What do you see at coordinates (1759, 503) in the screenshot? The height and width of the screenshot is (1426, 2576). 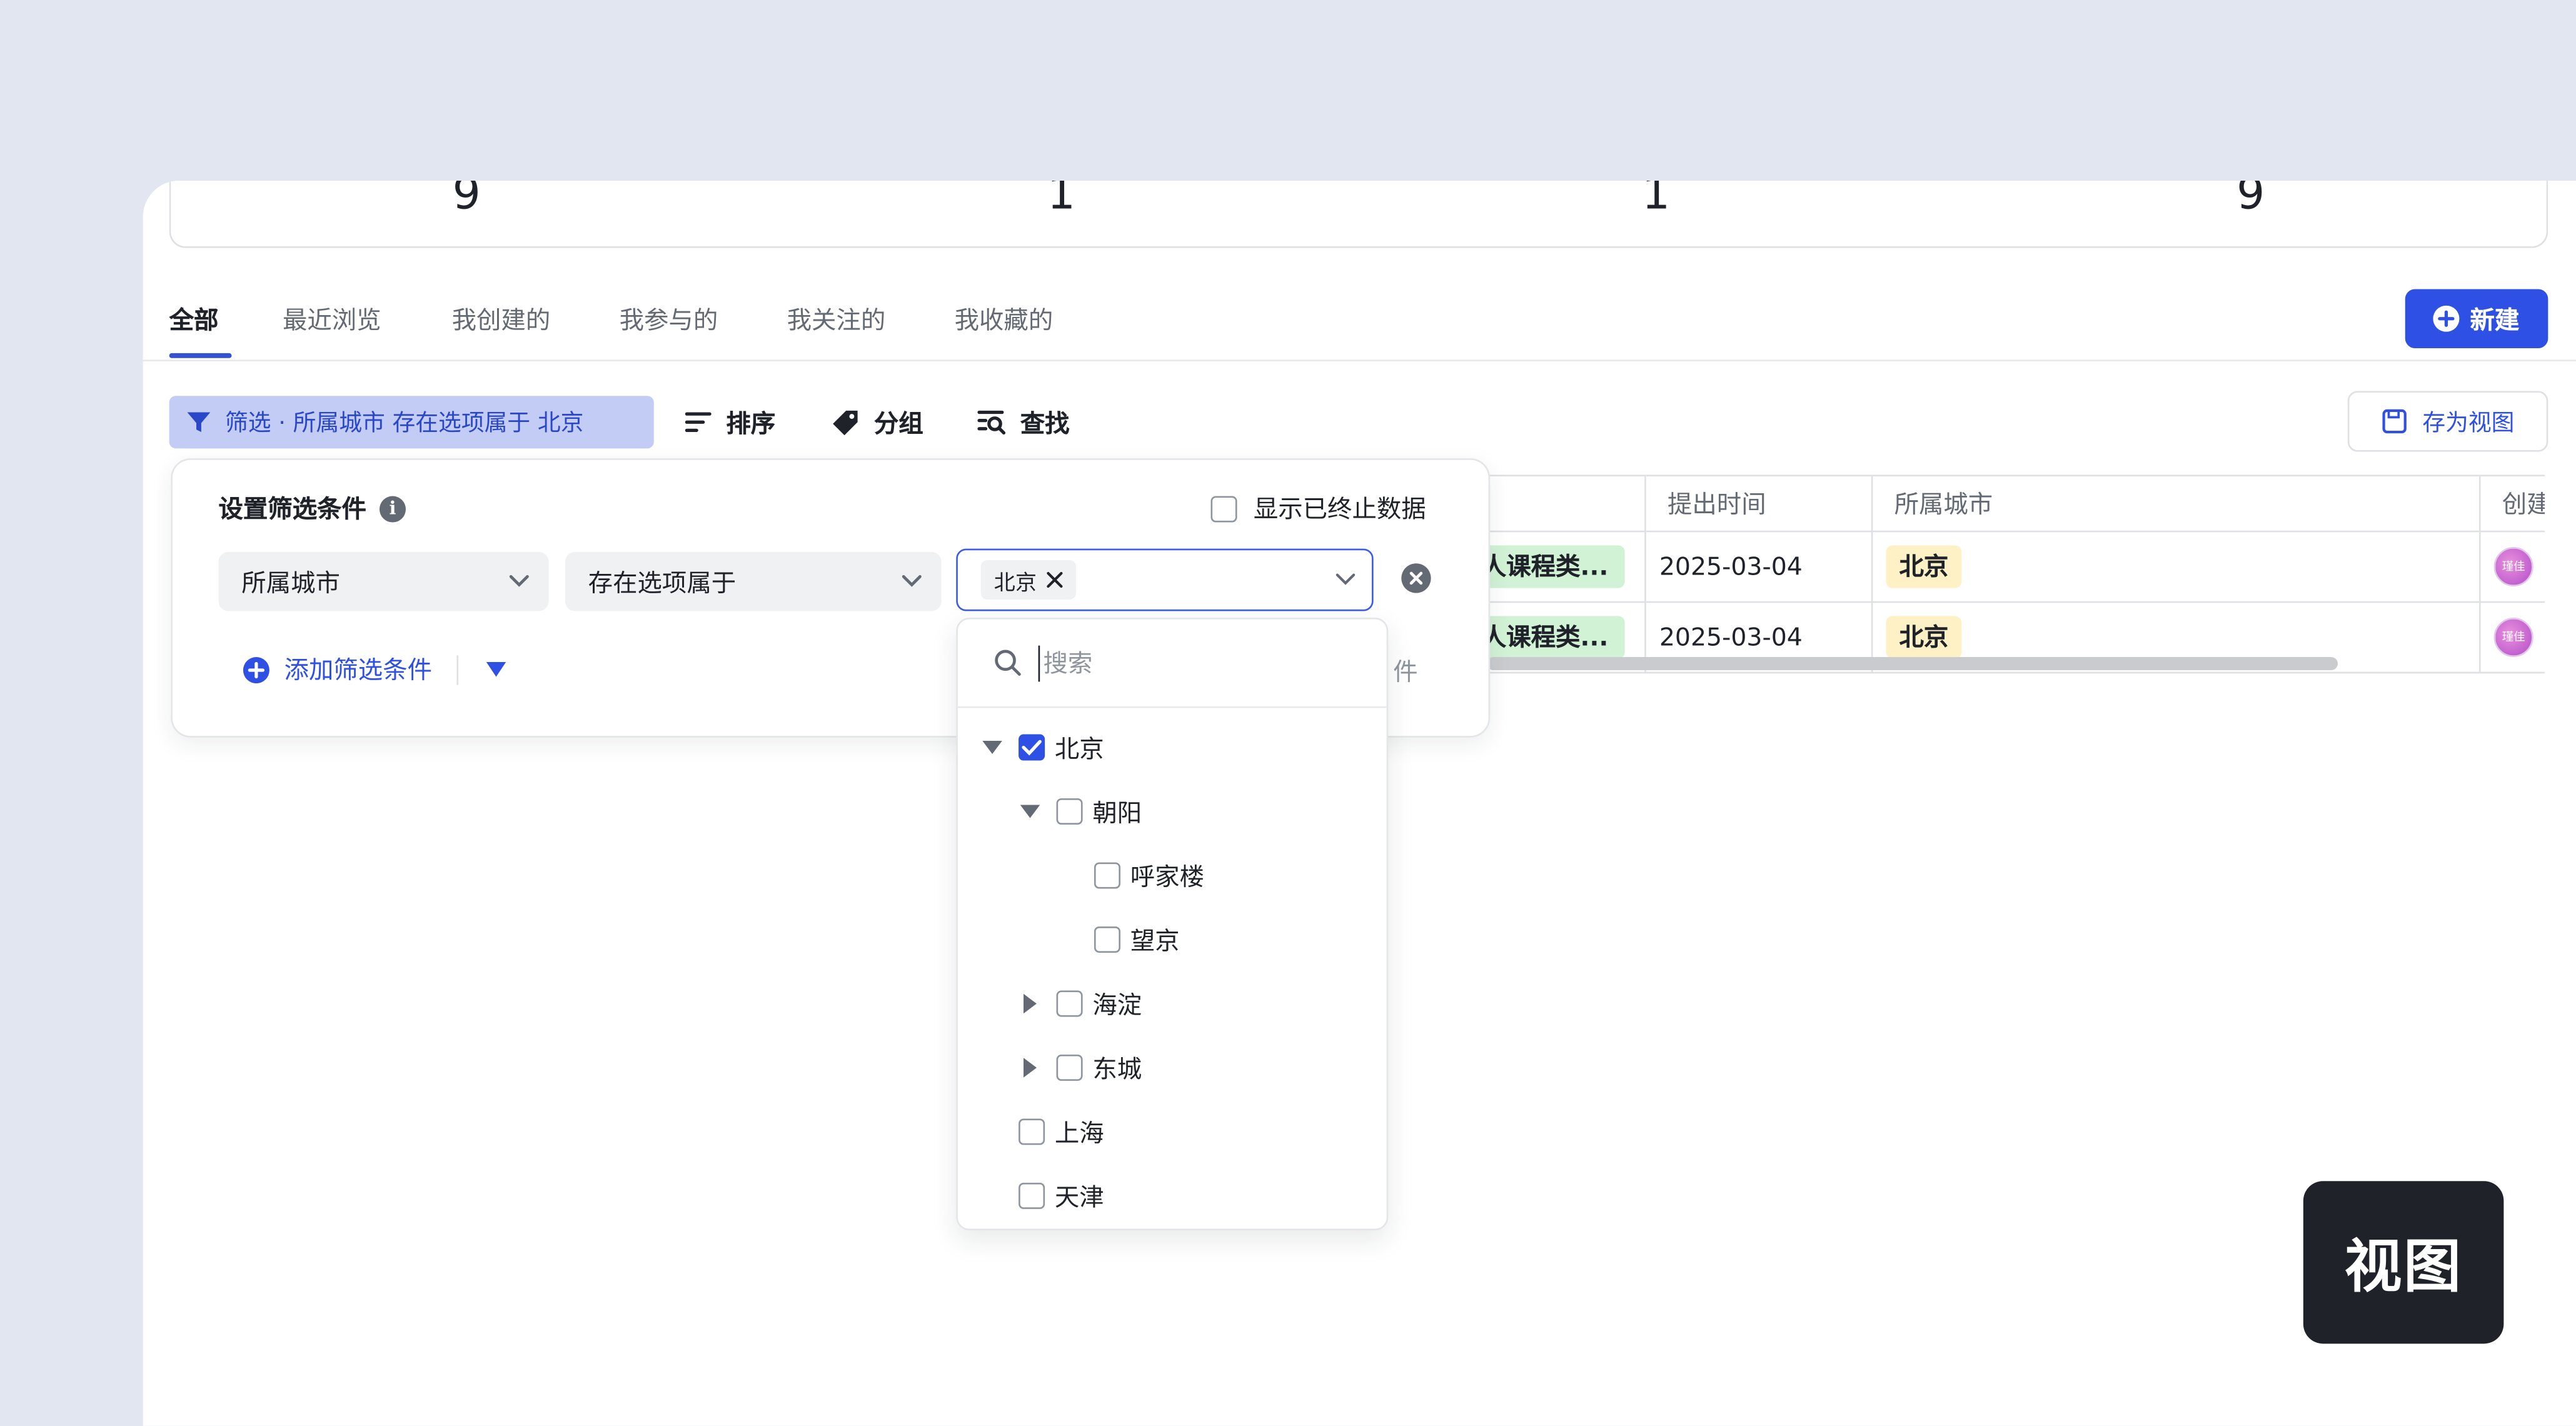 I see `column-header-date: 提出时间` at bounding box center [1759, 503].